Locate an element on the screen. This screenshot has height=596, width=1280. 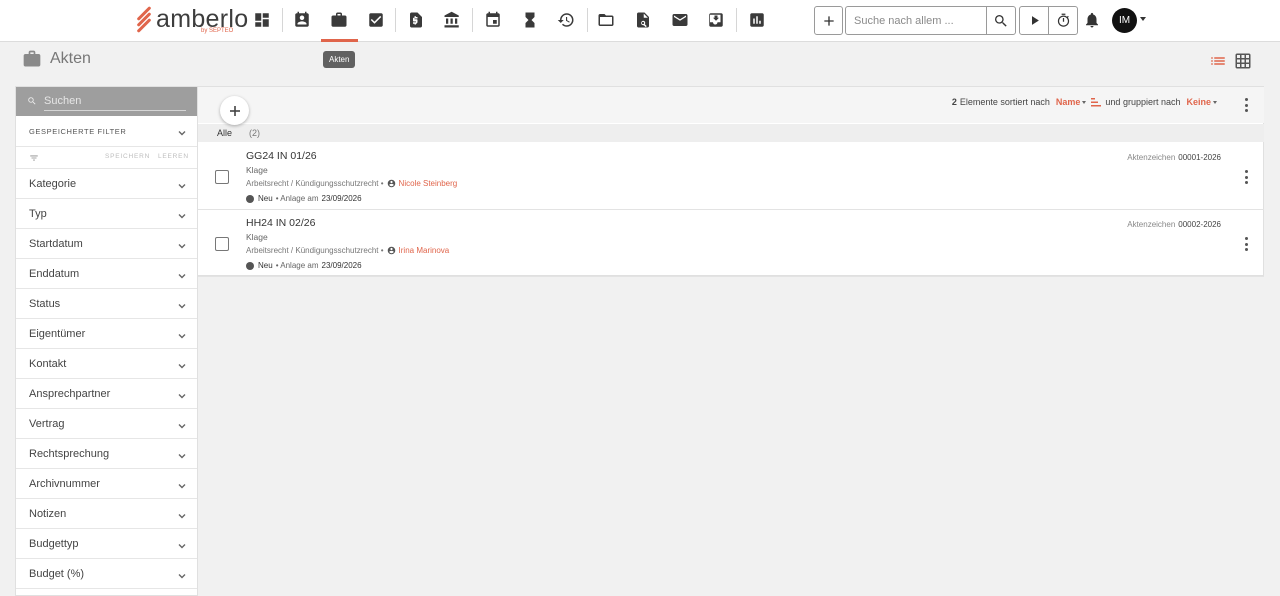
responsible-person-link: Nicole Steinberg is located at coordinates (428, 183).